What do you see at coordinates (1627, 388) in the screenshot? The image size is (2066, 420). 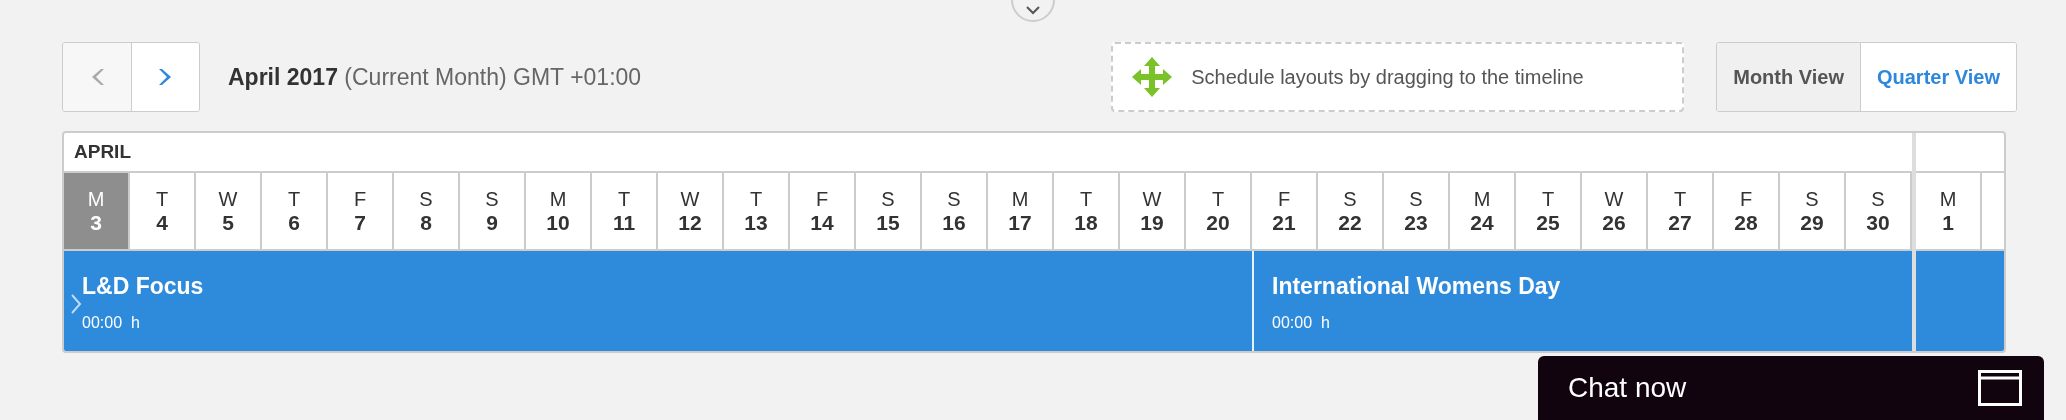 I see `chat-label: Chat now` at bounding box center [1627, 388].